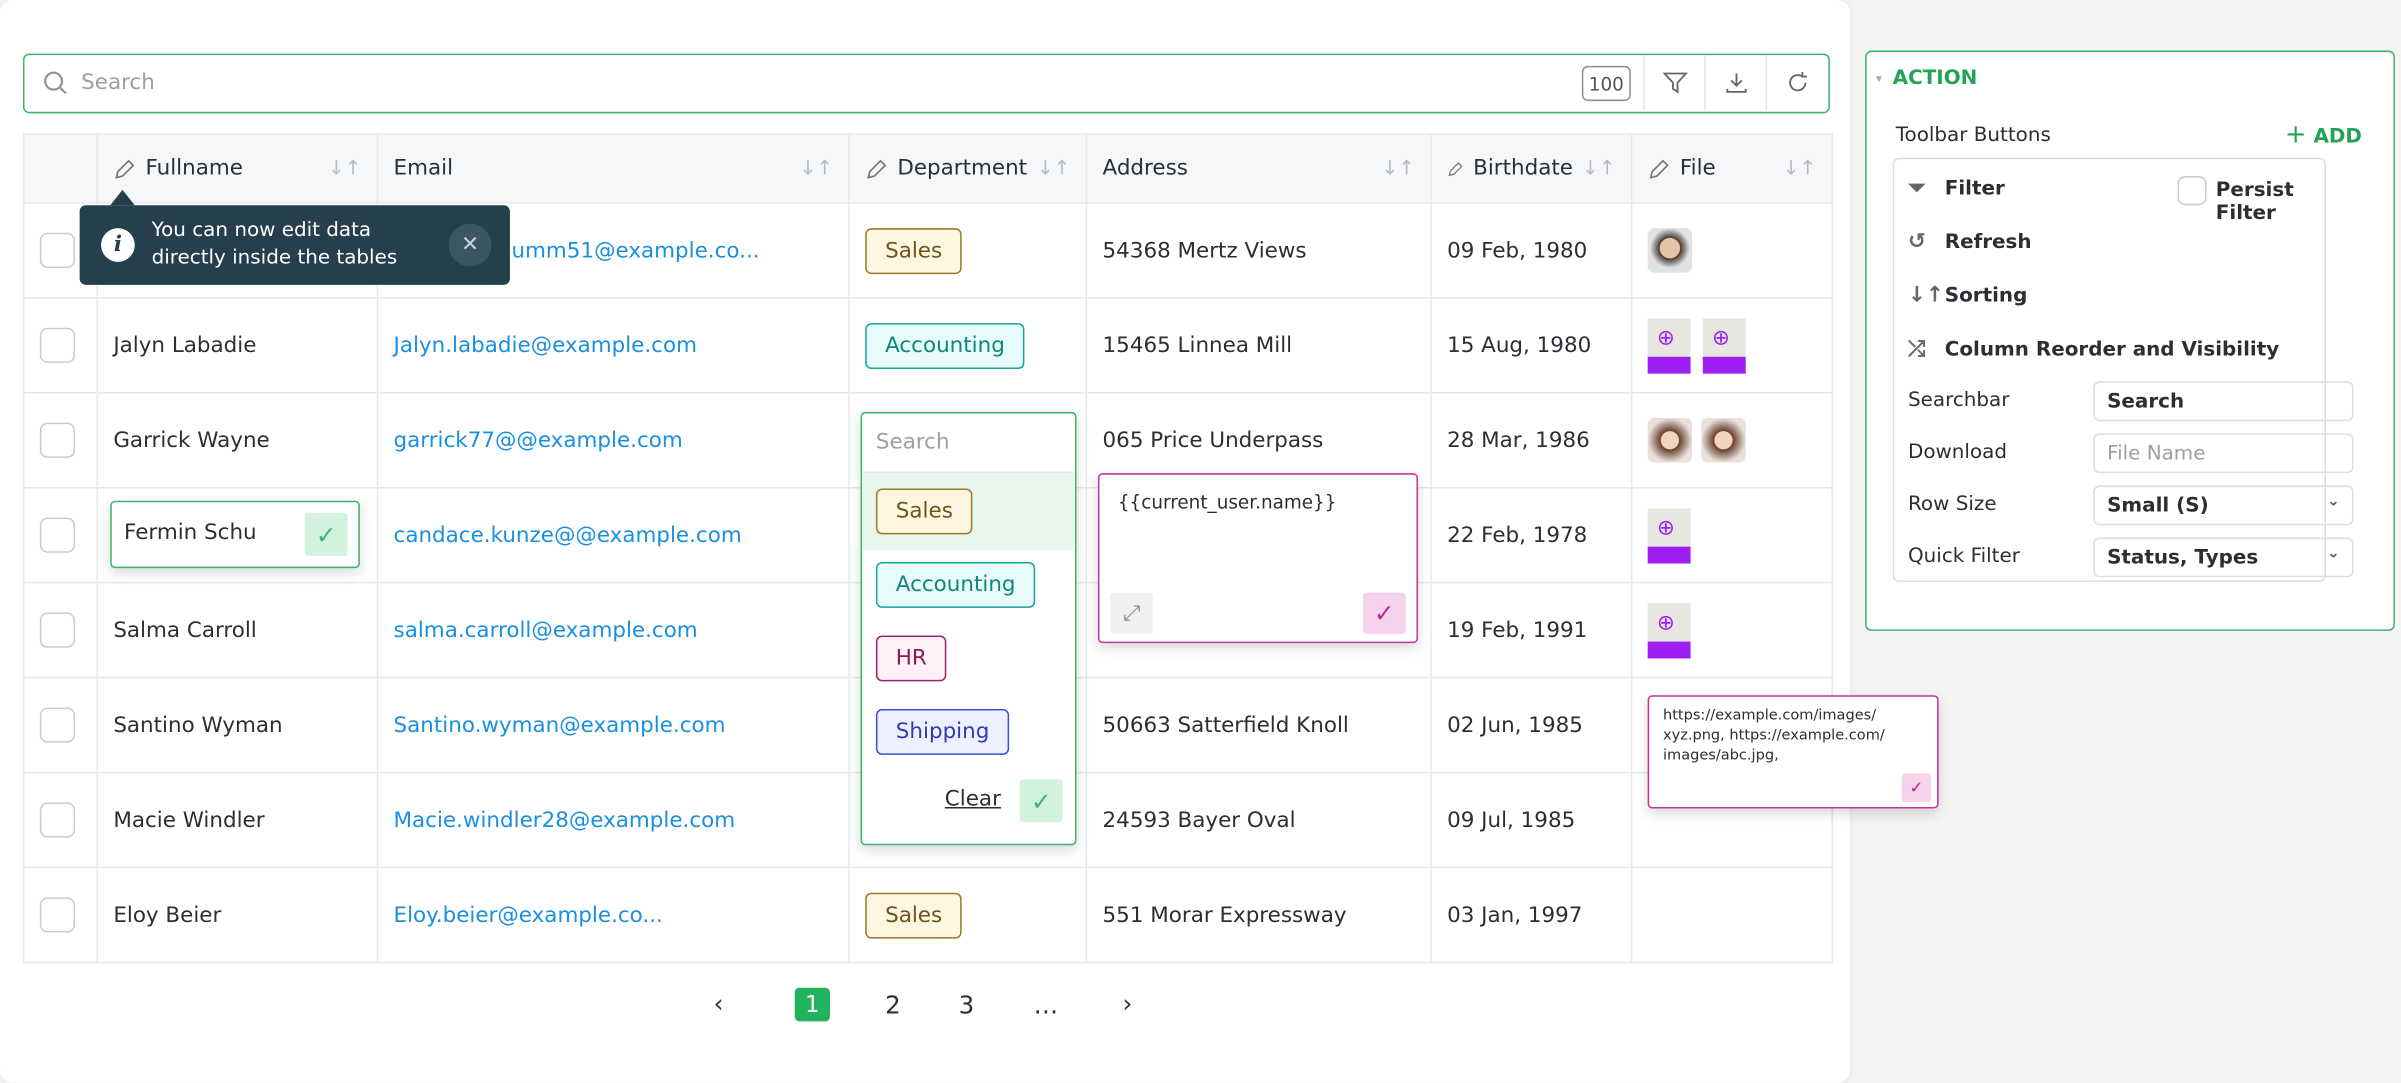  I want to click on fullname-cell: Santino Wyman, so click(237, 725).